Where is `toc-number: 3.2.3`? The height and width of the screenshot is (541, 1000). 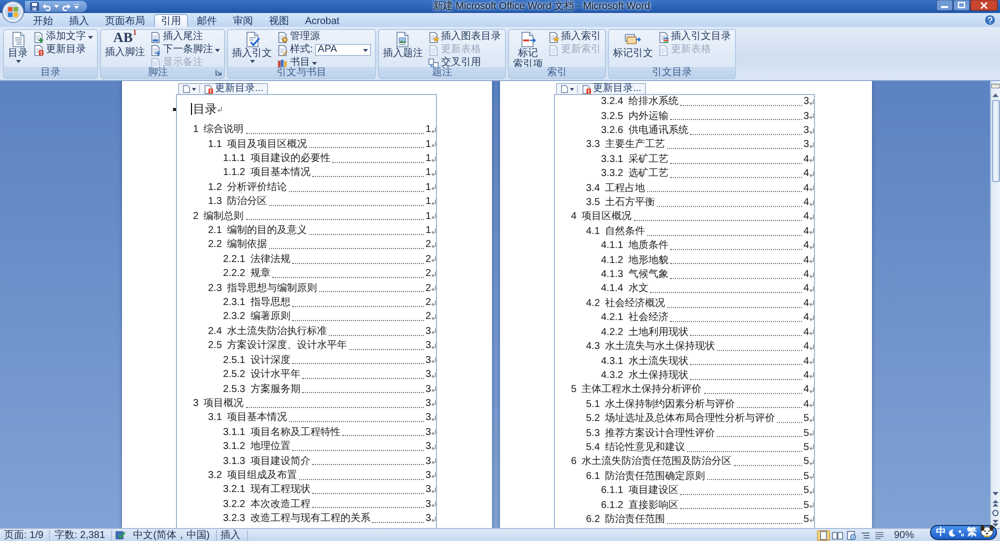
toc-number: 3.2.3 is located at coordinates (234, 519).